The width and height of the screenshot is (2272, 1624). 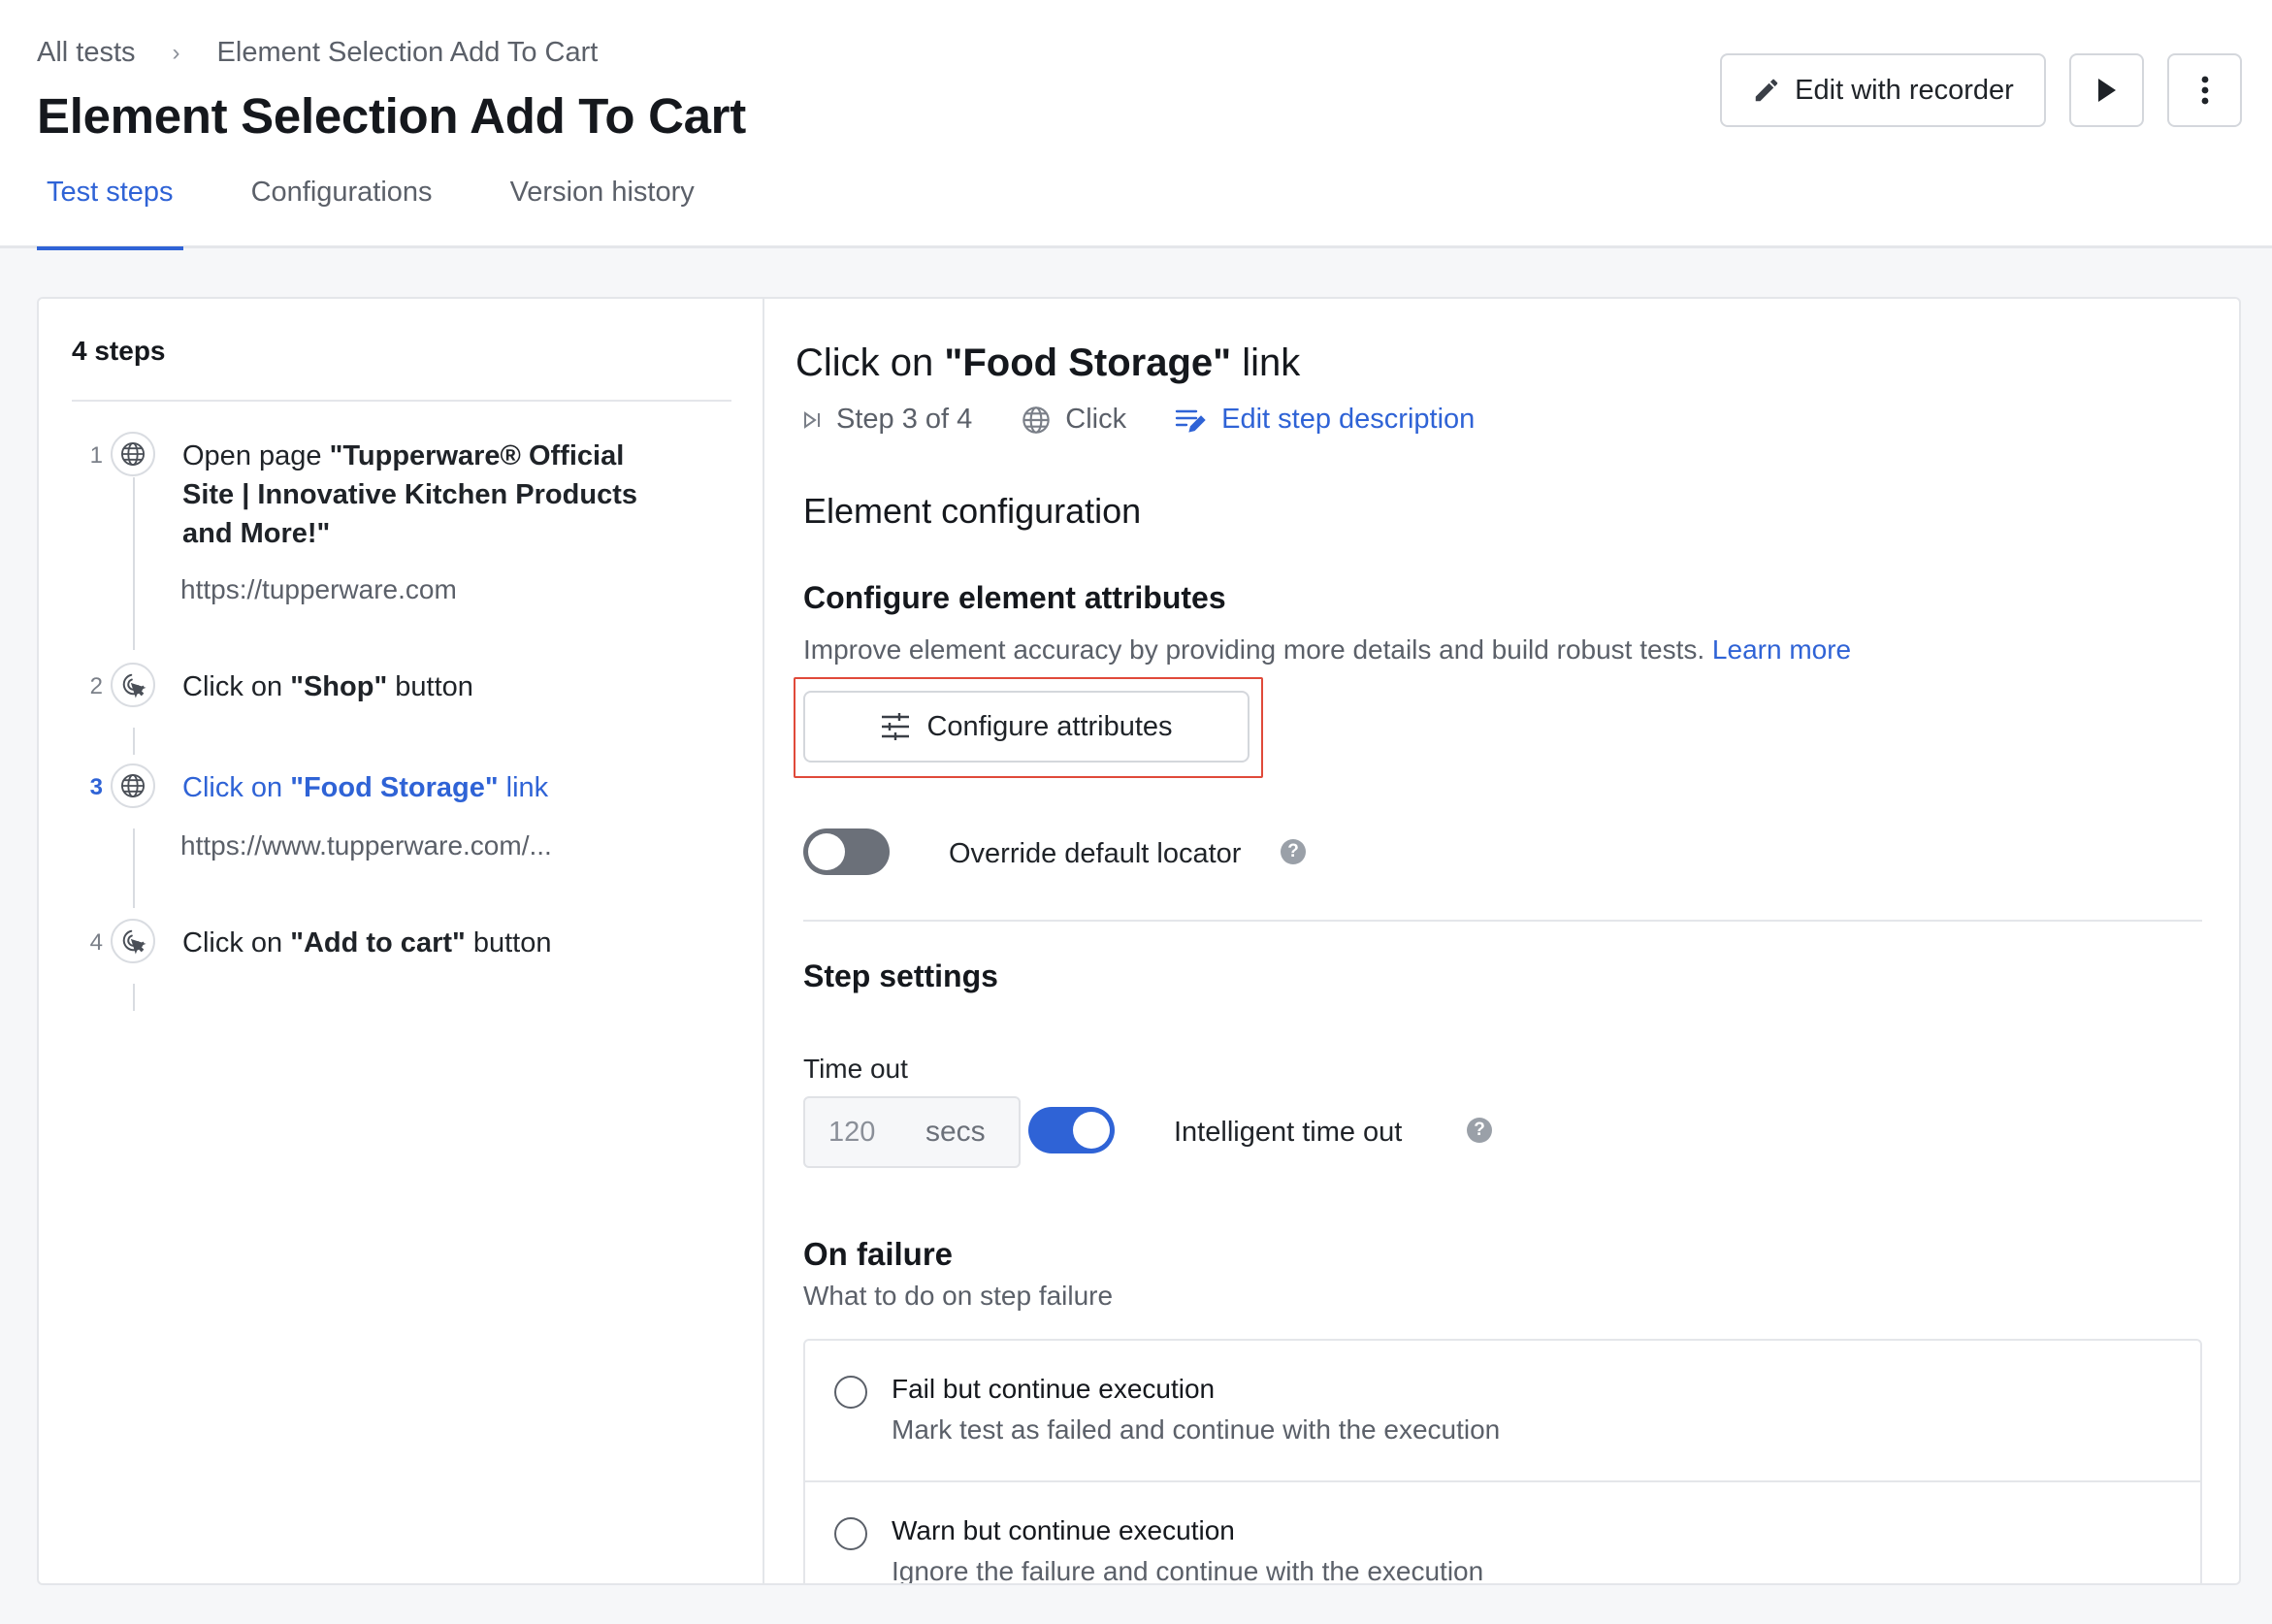 What do you see at coordinates (812, 419) in the screenshot?
I see `skip-next-icon` at bounding box center [812, 419].